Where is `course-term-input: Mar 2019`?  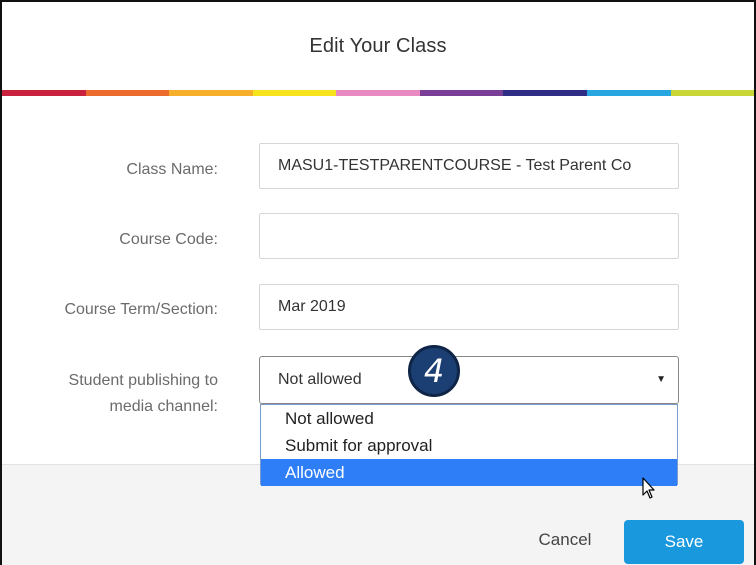
course-term-input: Mar 2019 is located at coordinates (469, 307).